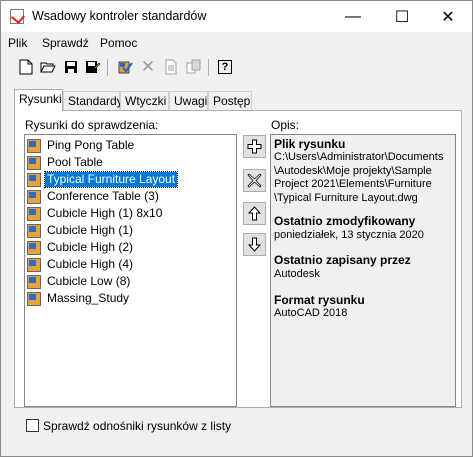 Image resolution: width=473 pixels, height=457 pixels. Describe the element at coordinates (66, 162) in the screenshot. I see `list-item: Pool Table` at that location.